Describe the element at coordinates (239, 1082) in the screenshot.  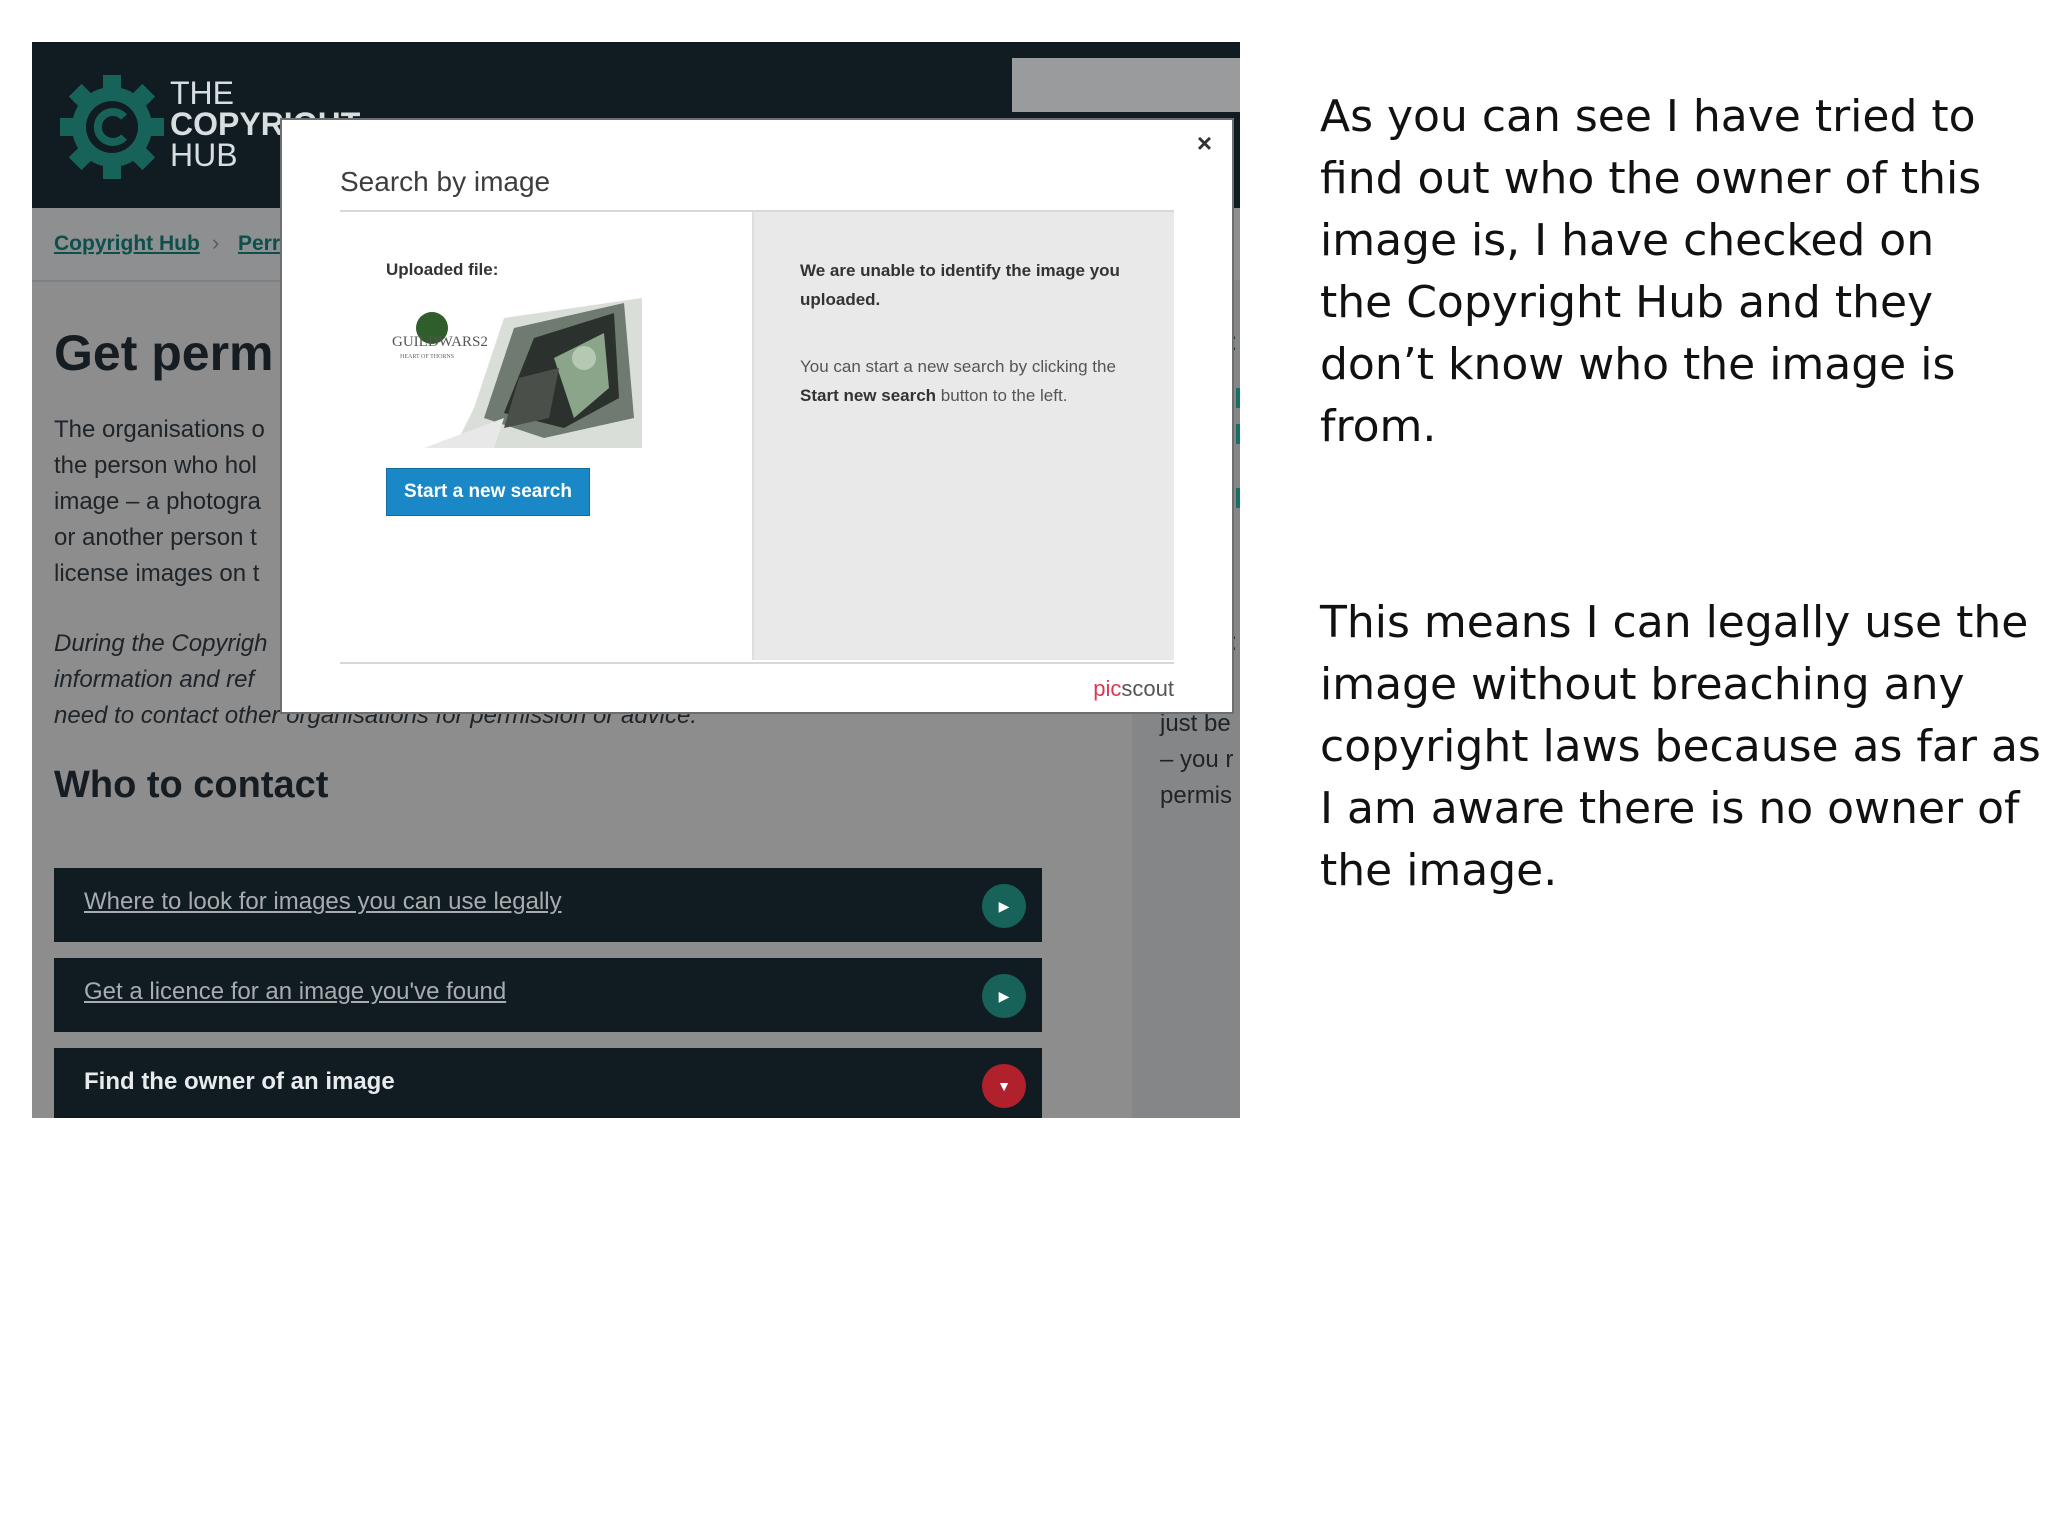
I see `accordion-link: Find the owner of an image` at that location.